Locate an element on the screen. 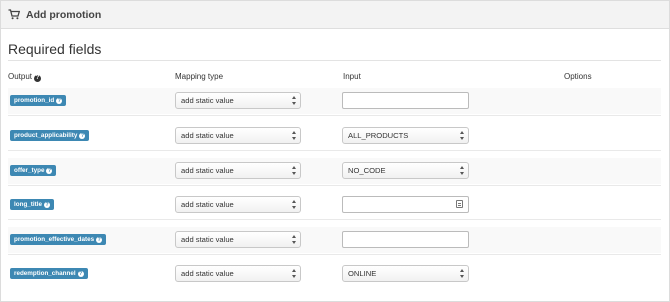  section-title: Required fields is located at coordinates (55, 49).